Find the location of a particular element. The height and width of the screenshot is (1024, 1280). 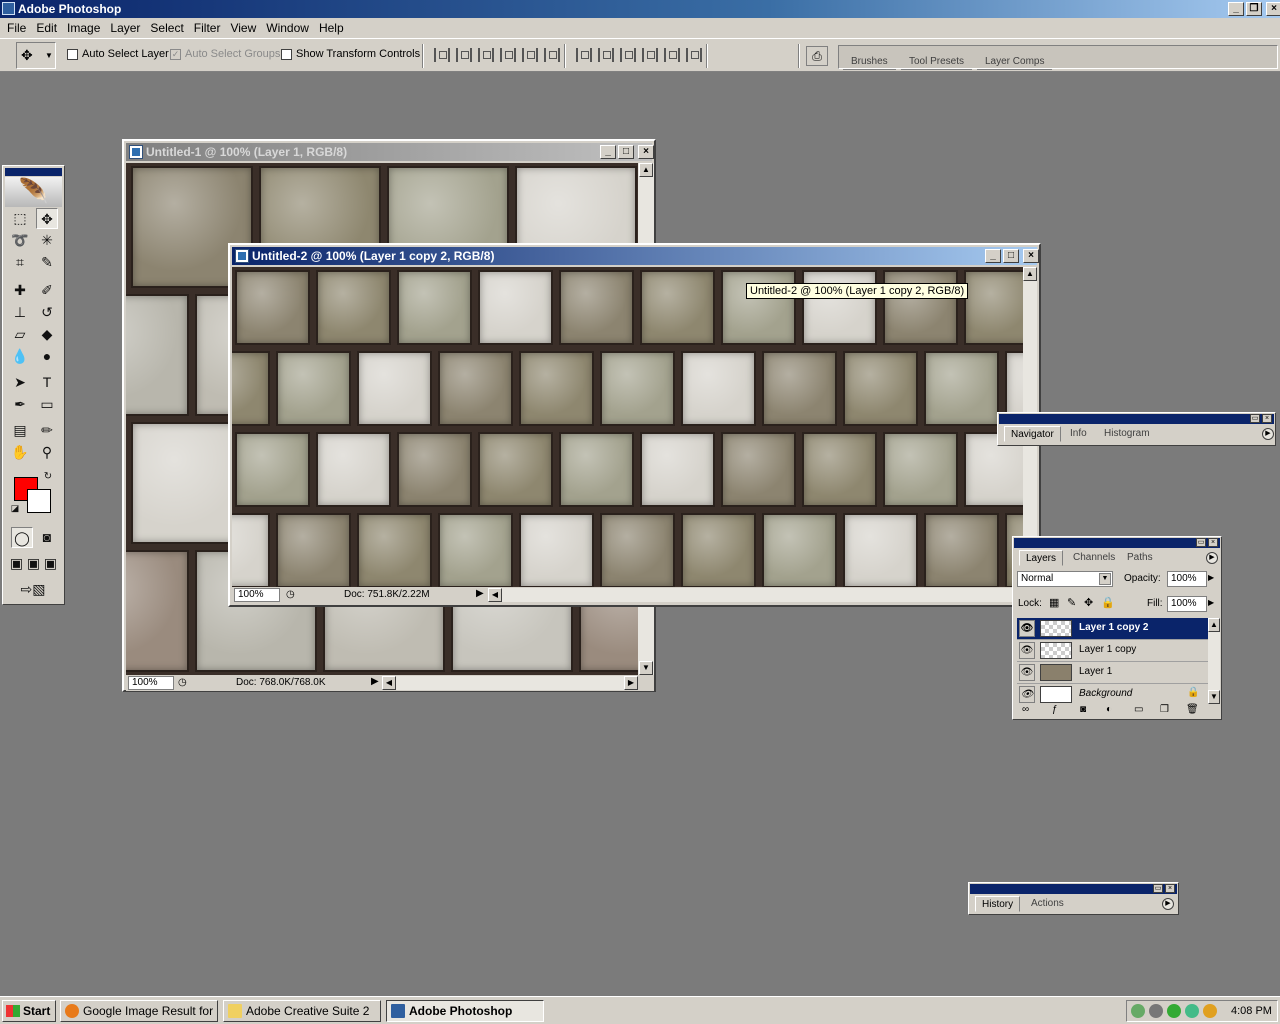

align-top-icon is located at coordinates (442, 55).